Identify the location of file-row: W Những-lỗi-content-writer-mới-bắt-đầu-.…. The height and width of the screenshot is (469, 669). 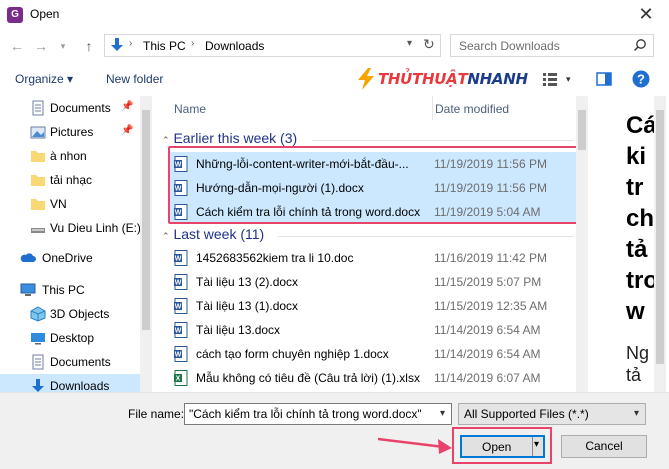
(373, 164).